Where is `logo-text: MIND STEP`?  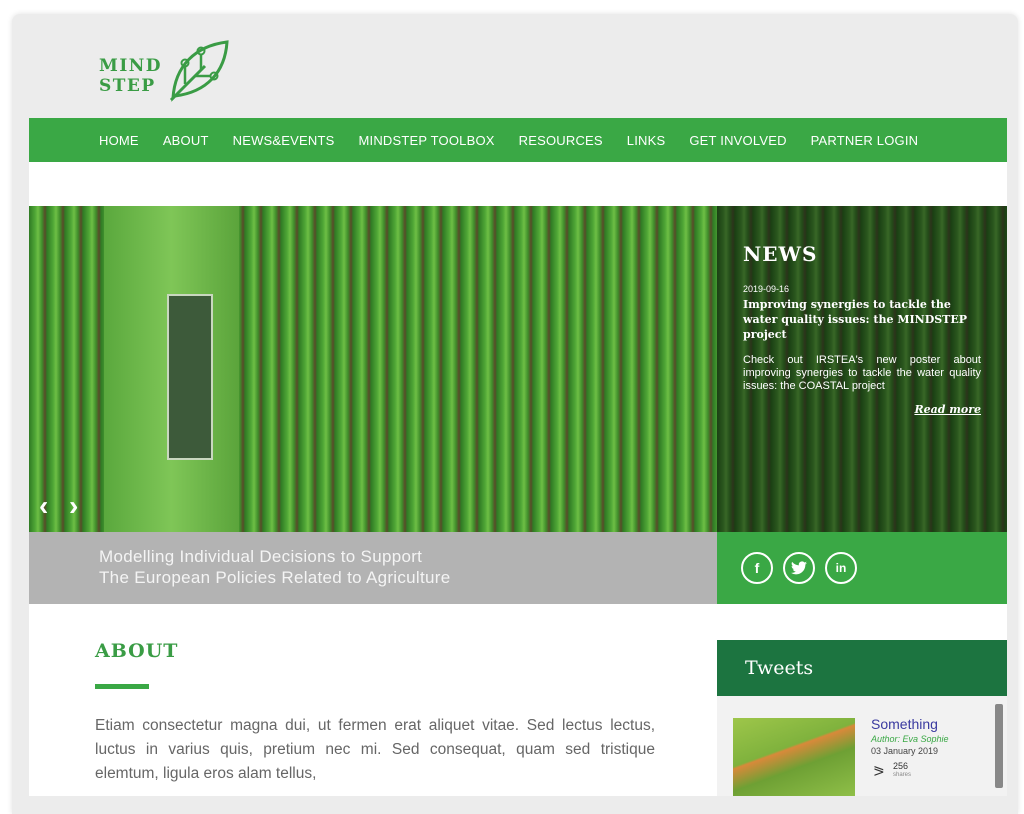 logo-text: MIND STEP is located at coordinates (130, 76).